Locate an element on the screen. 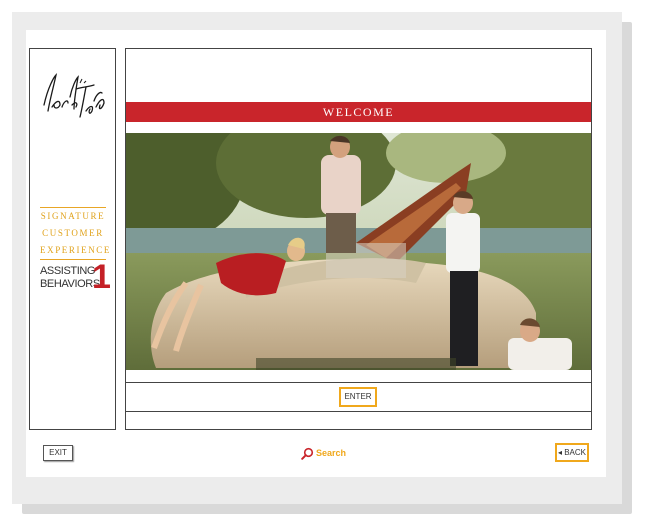 The height and width of the screenshot is (525, 645). module-title-line-1: ASSISTING is located at coordinates (68, 271).